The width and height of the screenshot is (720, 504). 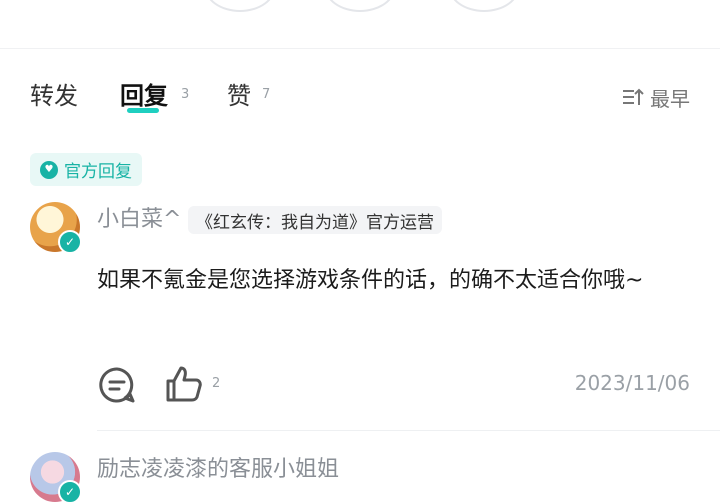 I want to click on sort-icon, so click(x=633, y=96).